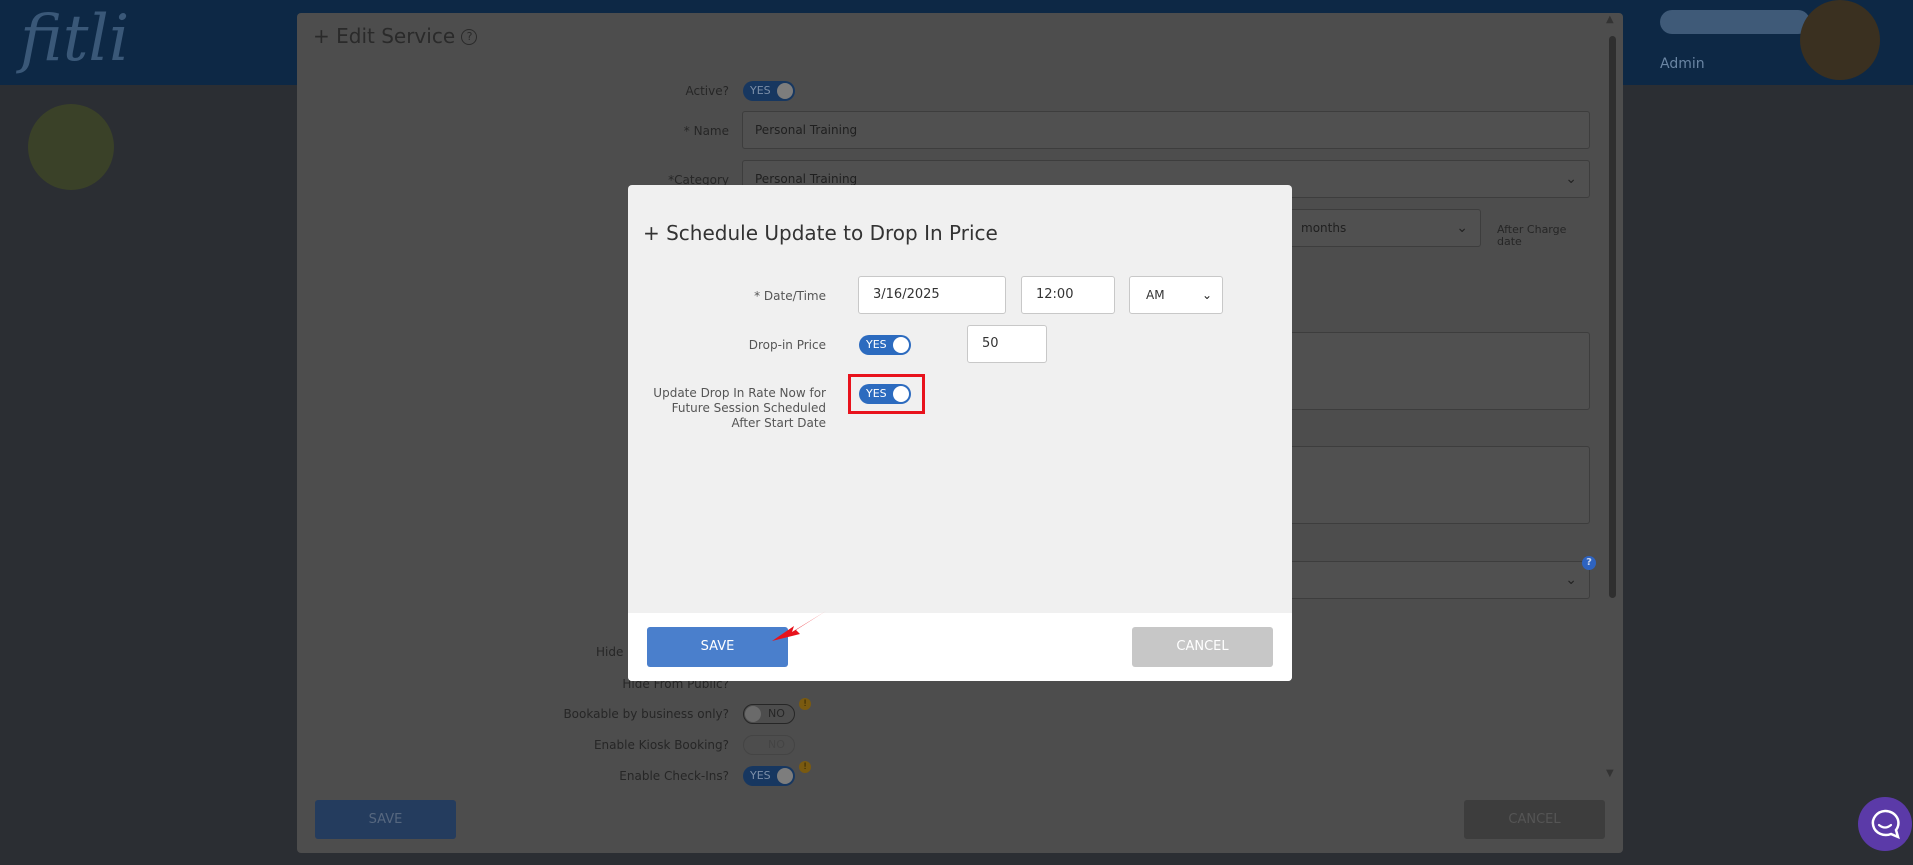 This screenshot has height=865, width=1913. What do you see at coordinates (1068, 295) in the screenshot?
I see `time-input: 12:00` at bounding box center [1068, 295].